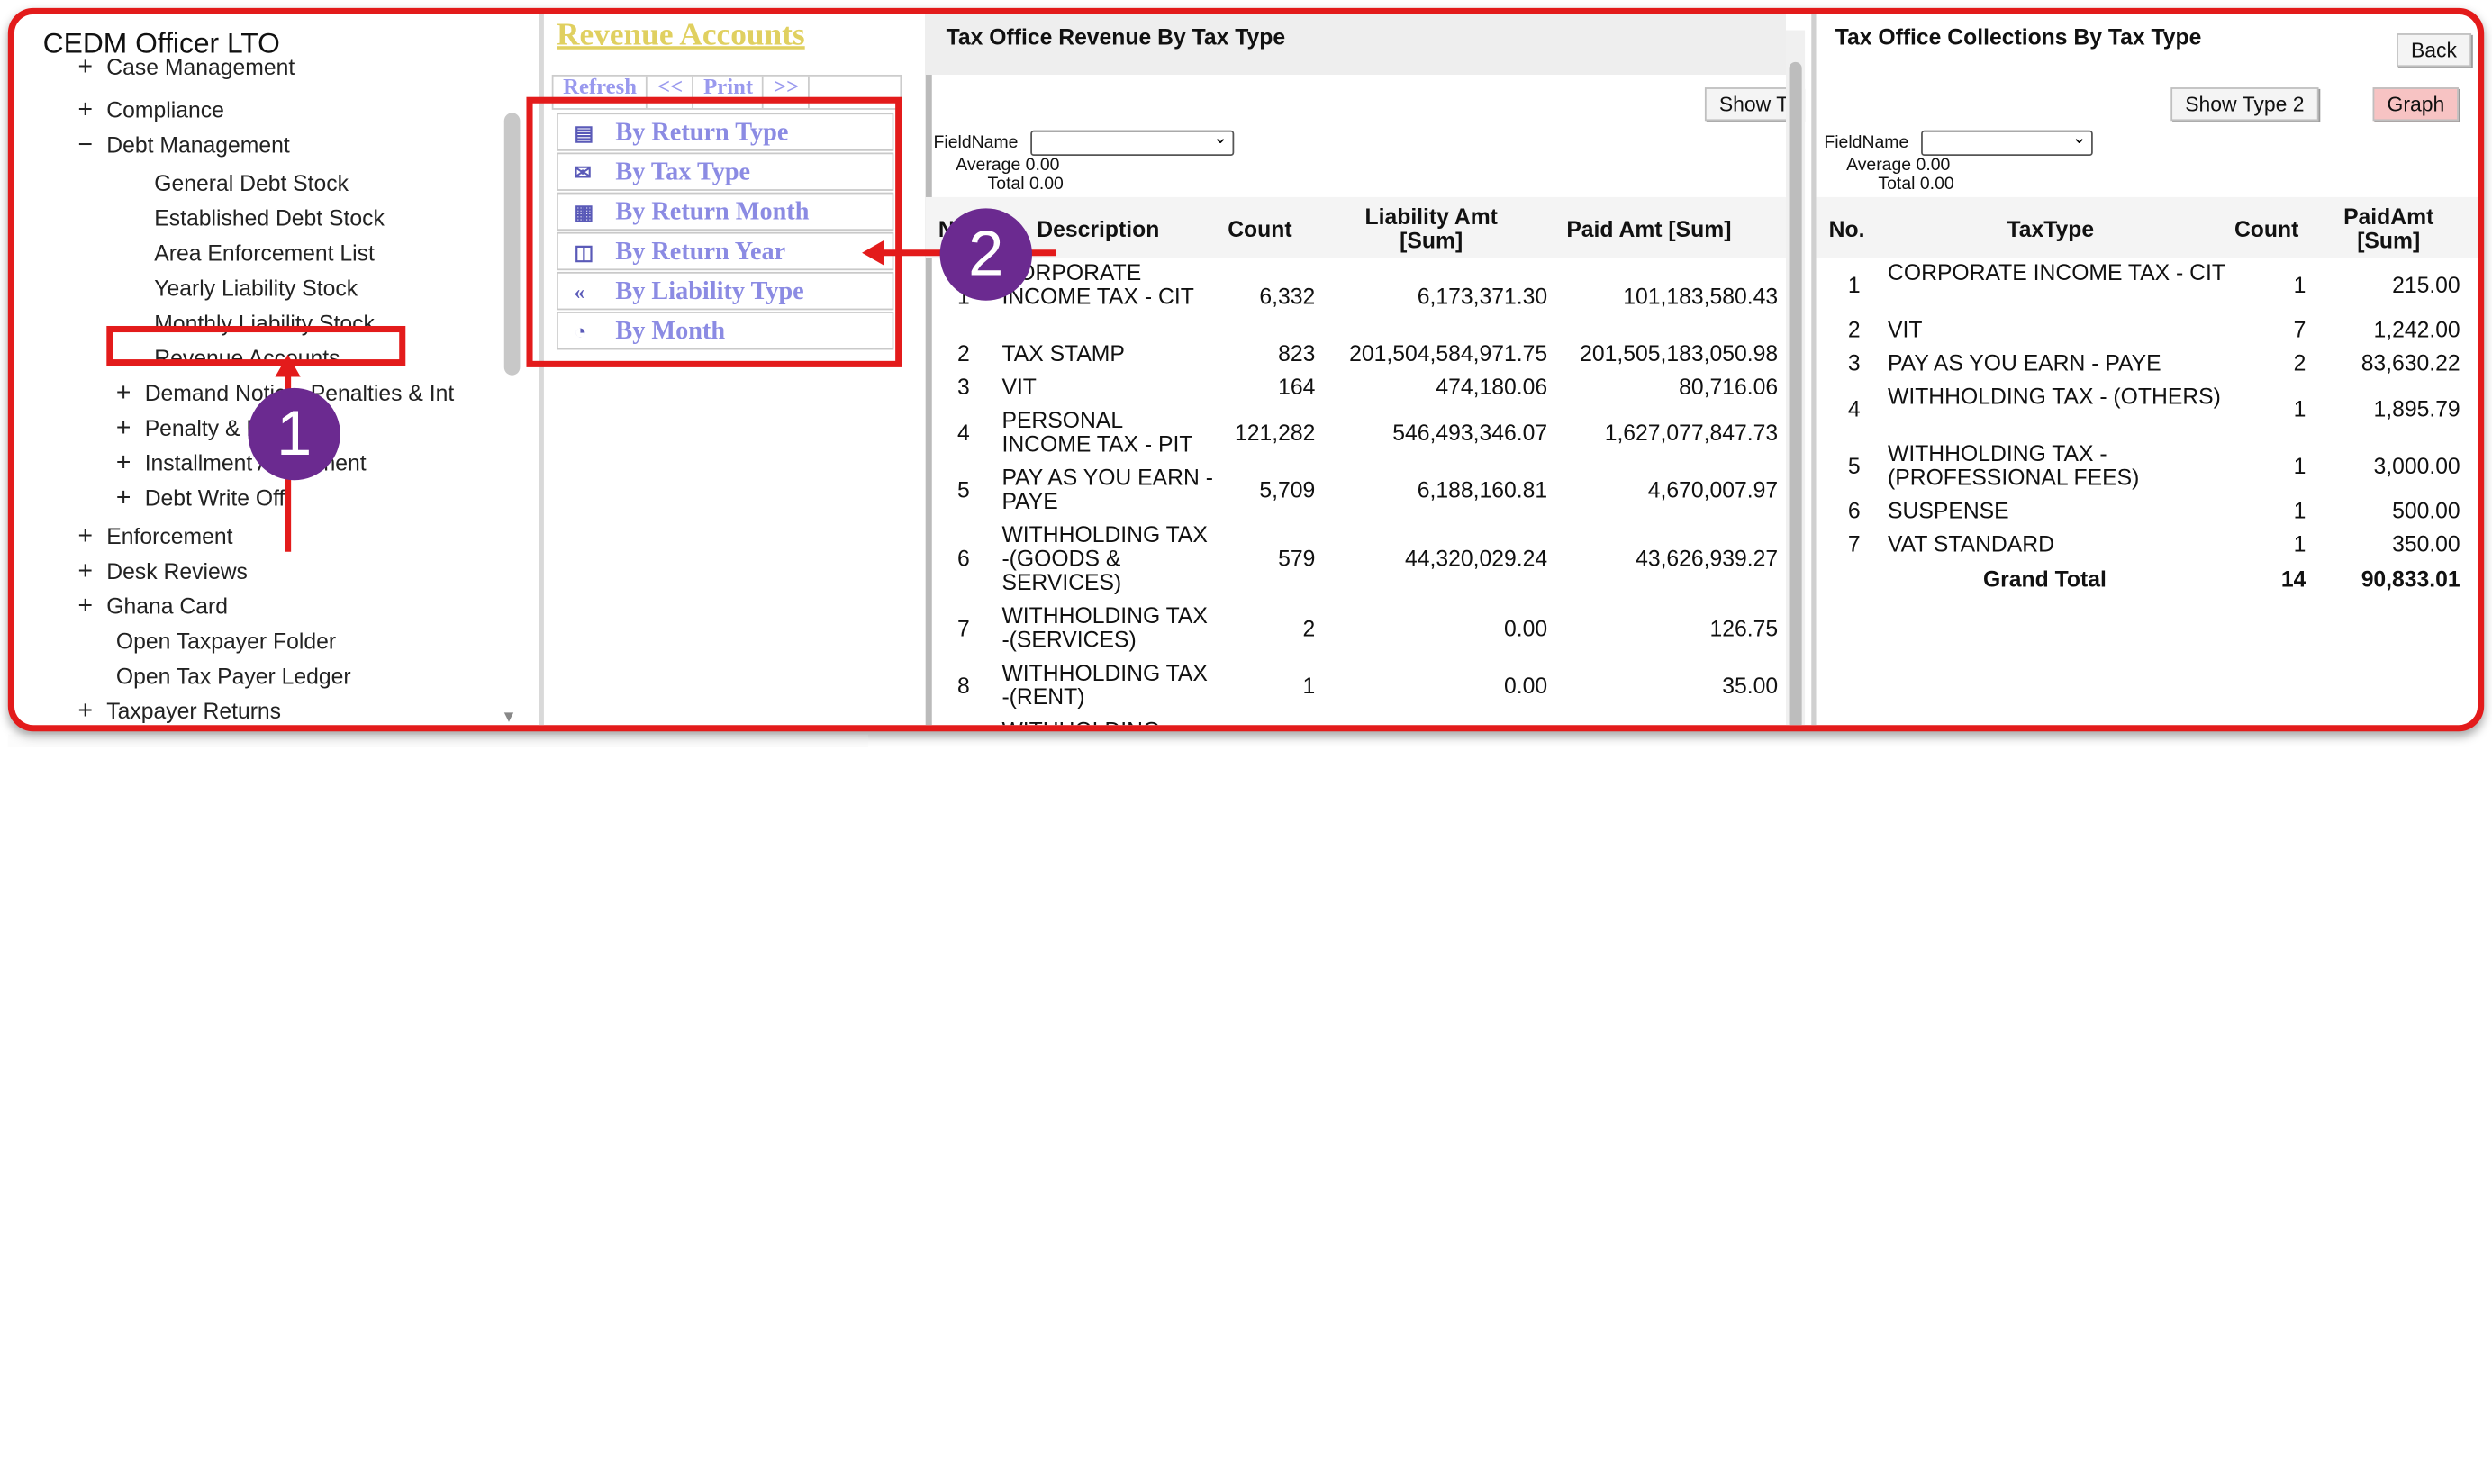 The image size is (2492, 1484). I want to click on reflection-copy, so click(1246, 741).